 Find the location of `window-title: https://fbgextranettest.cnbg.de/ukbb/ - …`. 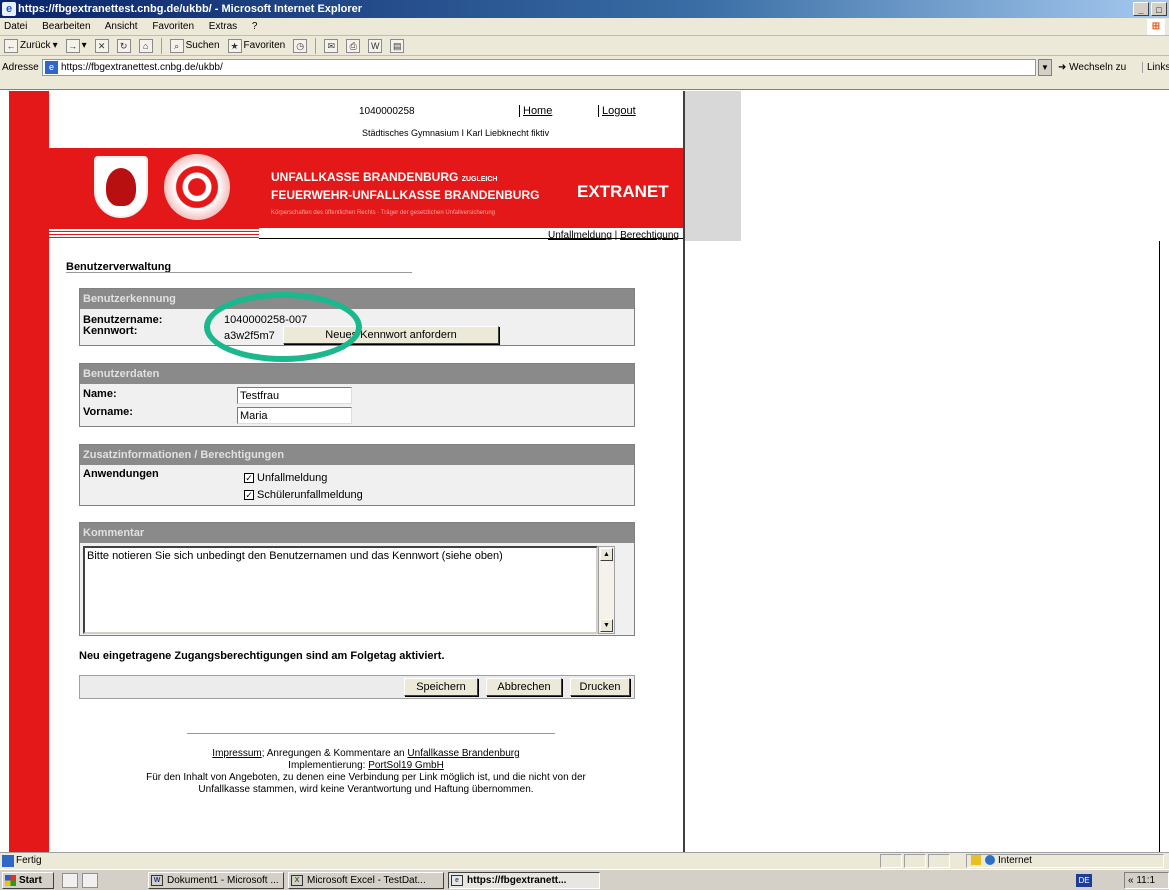

window-title: https://fbgextranettest.cnbg.de/ukbb/ - … is located at coordinates (190, 9).